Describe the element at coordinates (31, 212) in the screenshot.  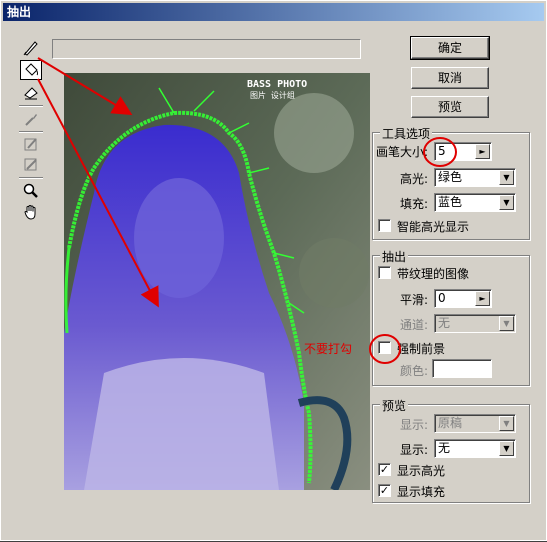
I see `hand-icon` at that location.